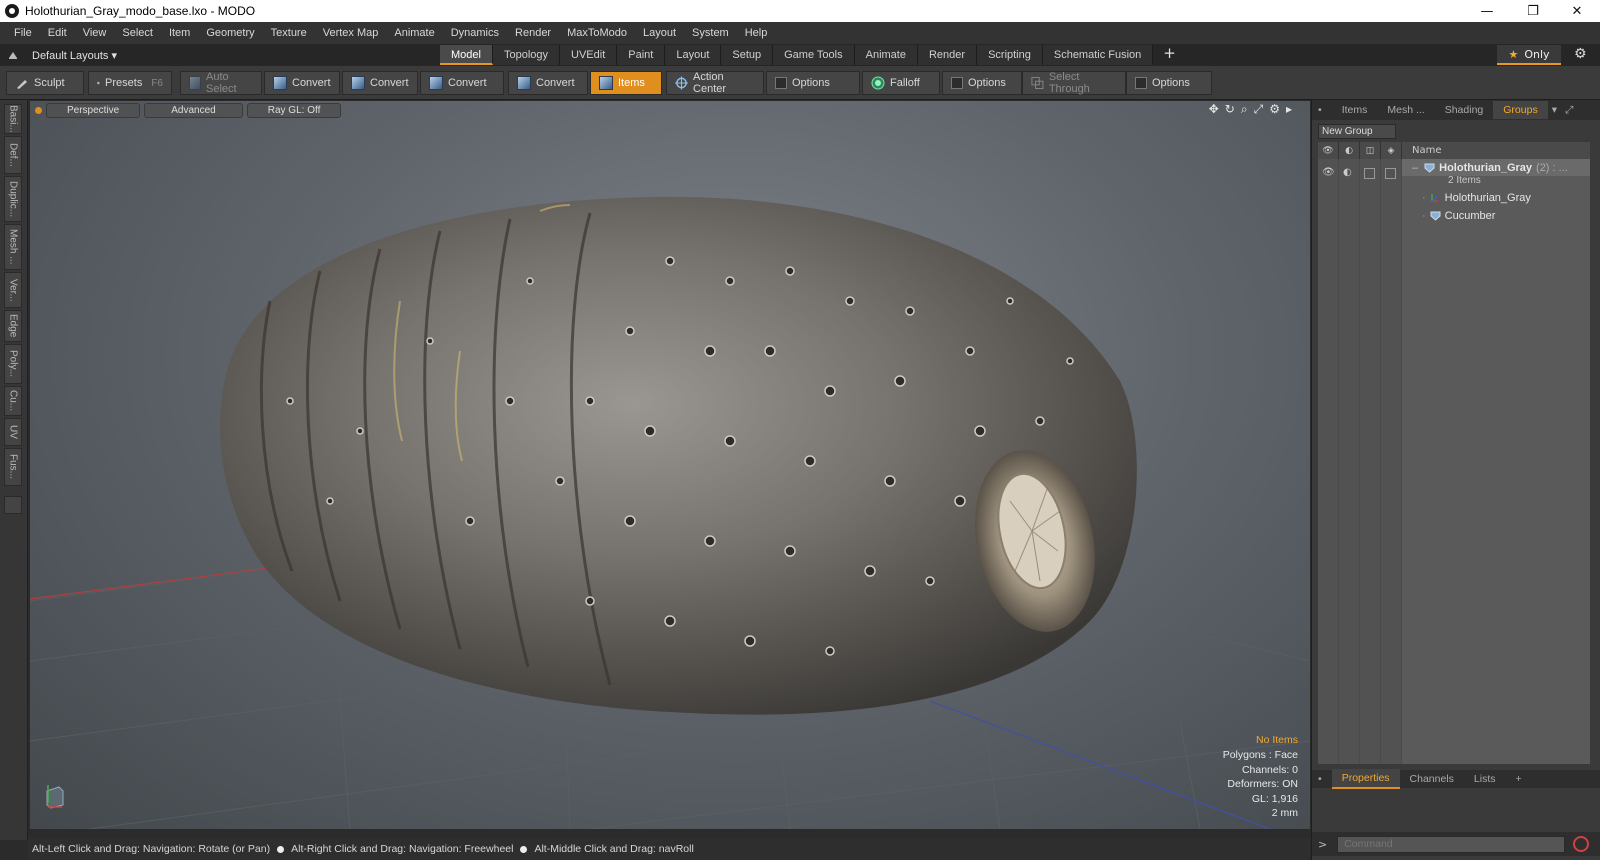  What do you see at coordinates (715, 83) in the screenshot?
I see `action-center-button: Action Center` at bounding box center [715, 83].